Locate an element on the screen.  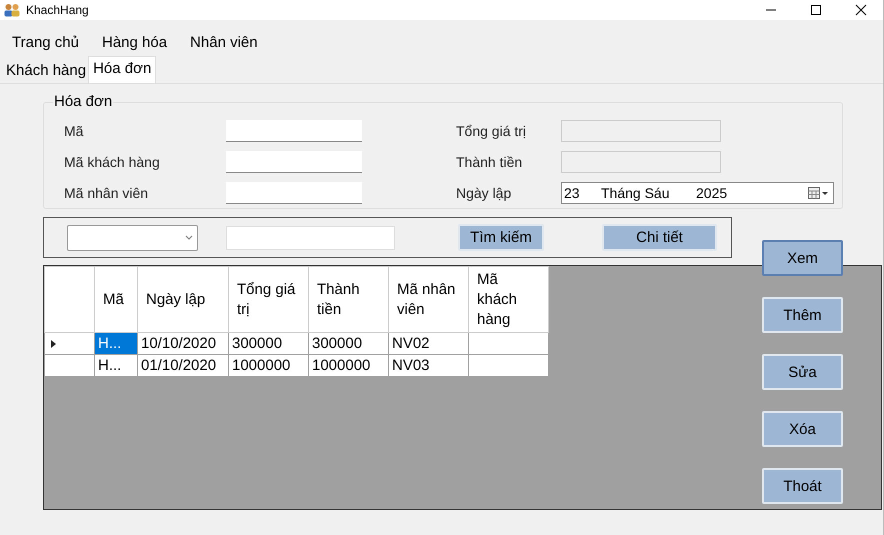
date-picker: 23 Tháng Sáu 2025 is located at coordinates (697, 193).